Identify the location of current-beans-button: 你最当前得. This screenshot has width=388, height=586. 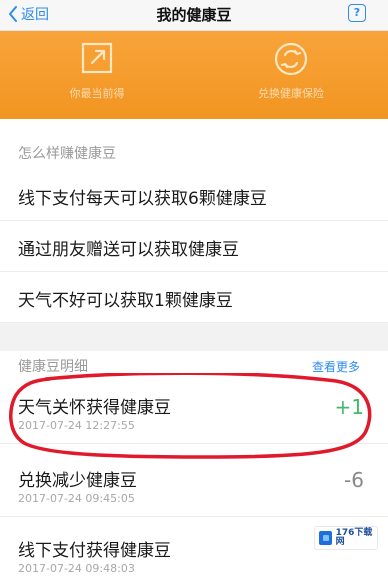
(97, 75).